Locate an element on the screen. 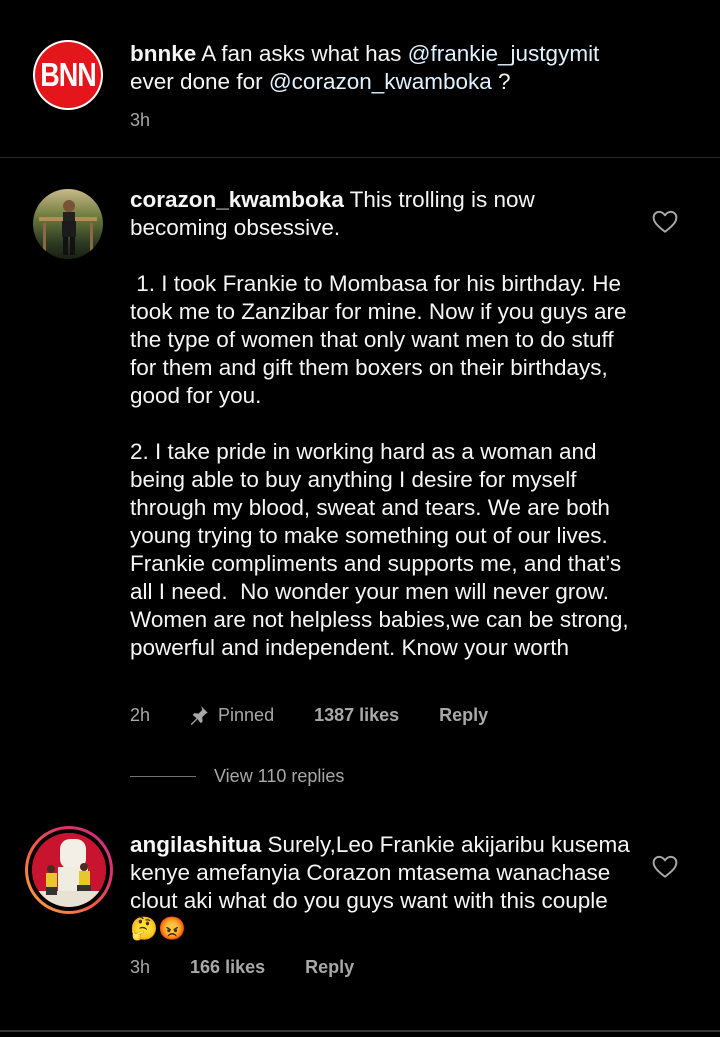 The image size is (720, 1037). caption-text-part: ? is located at coordinates (501, 81).